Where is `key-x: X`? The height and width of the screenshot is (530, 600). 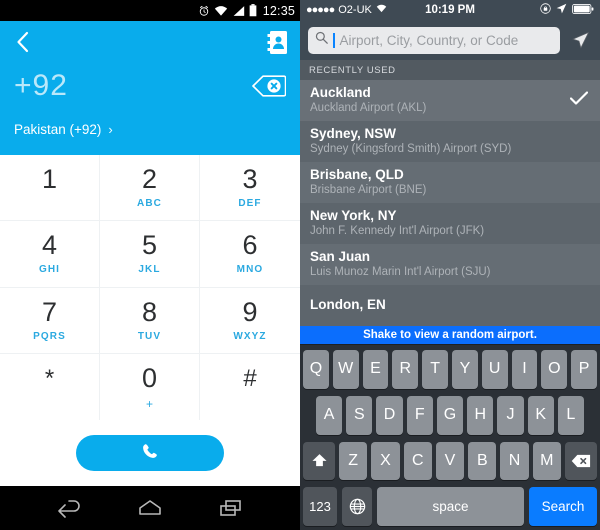 key-x: X is located at coordinates (385, 461).